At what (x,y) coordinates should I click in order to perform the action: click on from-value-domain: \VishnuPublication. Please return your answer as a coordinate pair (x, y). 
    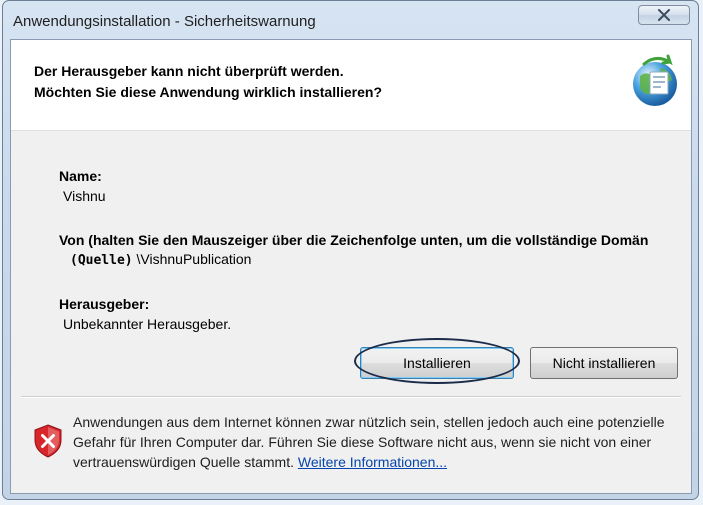
    Looking at the image, I should click on (194, 259).